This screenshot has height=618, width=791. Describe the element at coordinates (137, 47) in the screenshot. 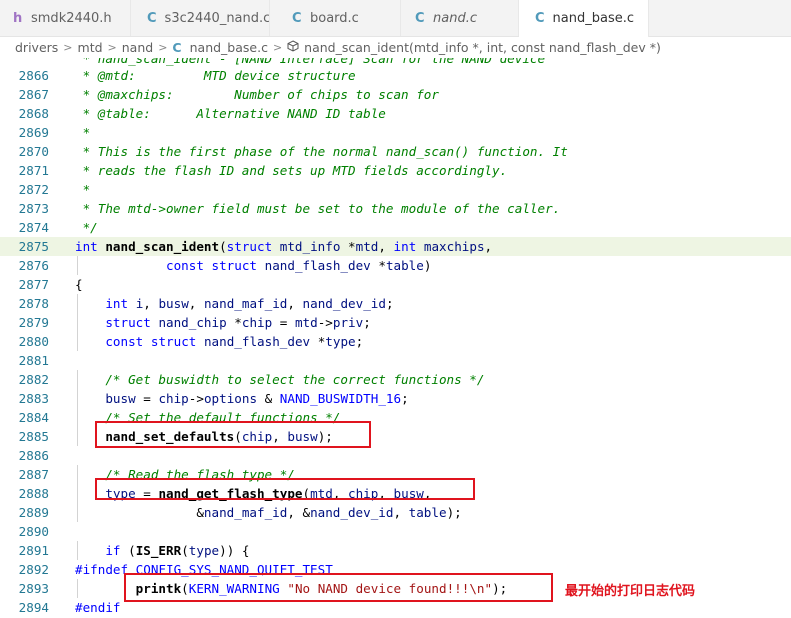

I see `breadcrumb-item-nand: nand` at that location.